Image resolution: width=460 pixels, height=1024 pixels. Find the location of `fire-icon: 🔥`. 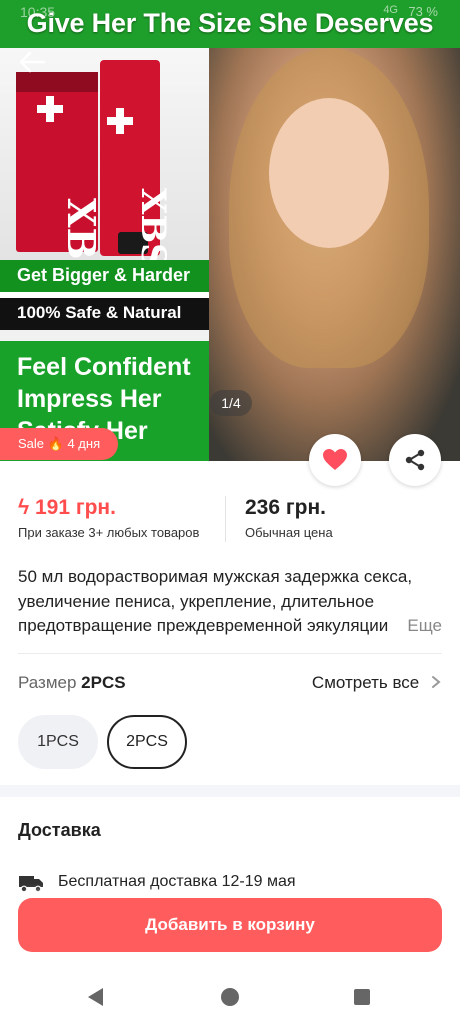

fire-icon: 🔥 is located at coordinates (55, 443).